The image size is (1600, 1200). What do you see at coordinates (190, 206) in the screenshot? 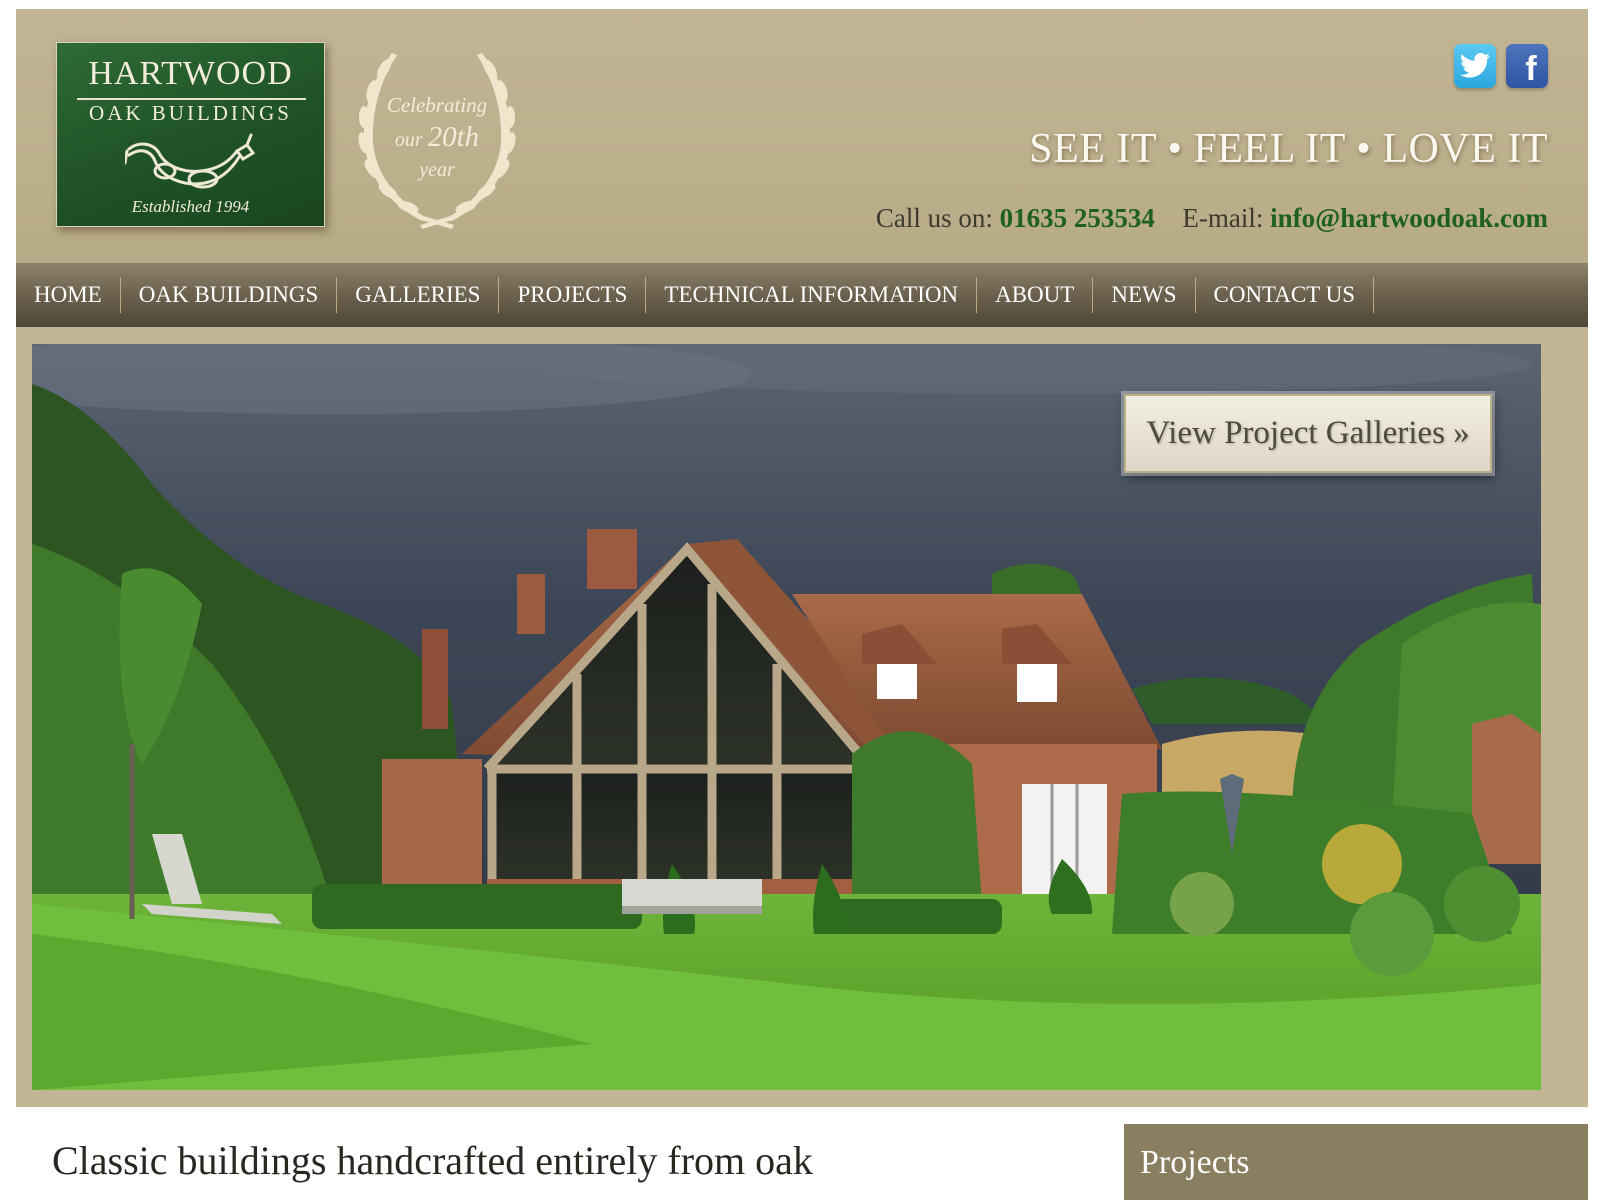
I see `logo-established: Established 1994` at bounding box center [190, 206].